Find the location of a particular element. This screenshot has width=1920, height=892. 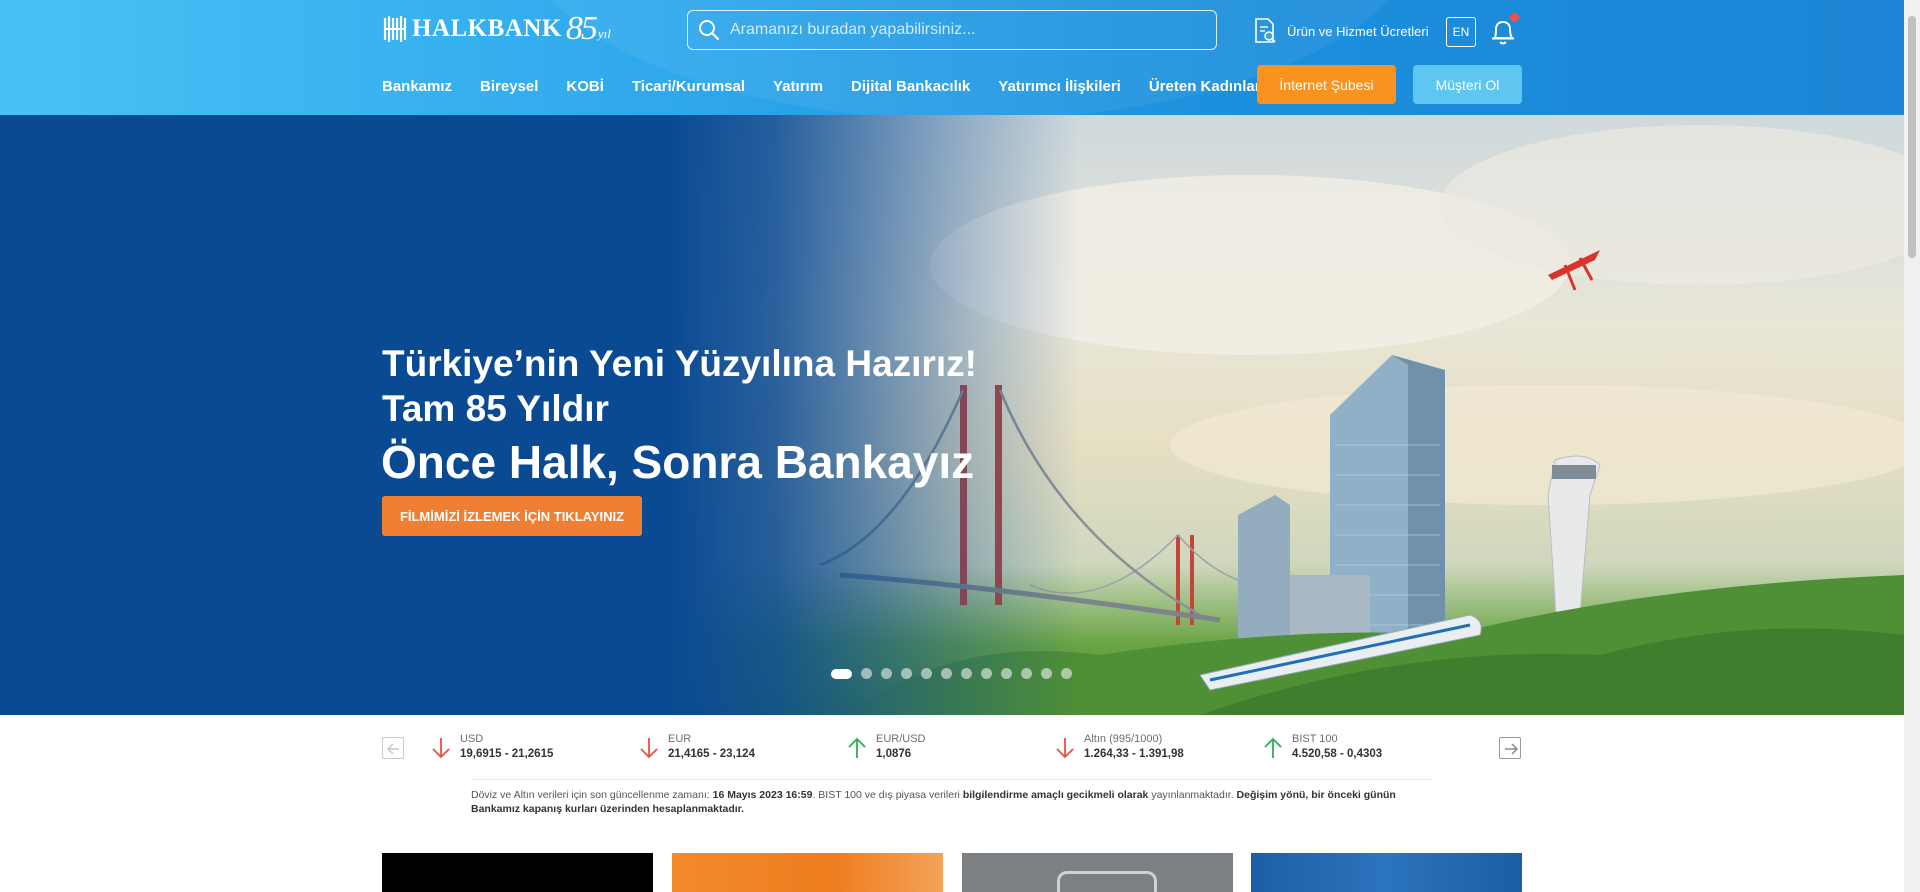

hero-headline-2: Tam 85 Yıldır is located at coordinates (495, 408).